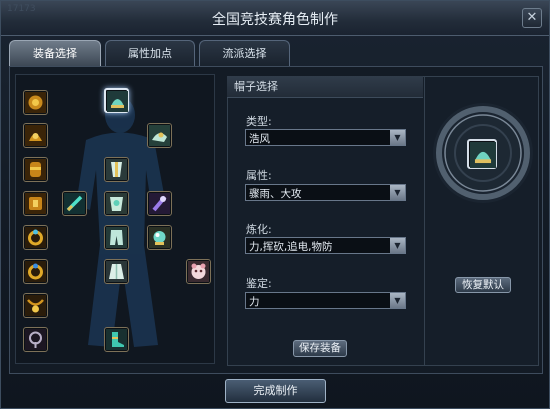 The width and height of the screenshot is (550, 409). I want to click on slot-pants, so click(116, 237).